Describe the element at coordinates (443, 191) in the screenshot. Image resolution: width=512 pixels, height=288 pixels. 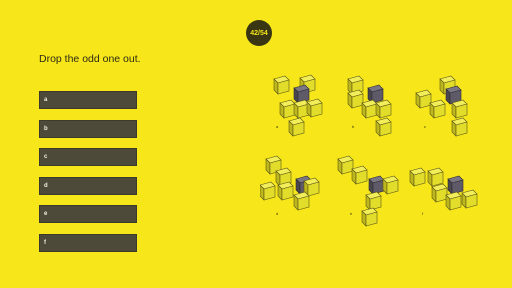
I see `figure-f: f` at that location.